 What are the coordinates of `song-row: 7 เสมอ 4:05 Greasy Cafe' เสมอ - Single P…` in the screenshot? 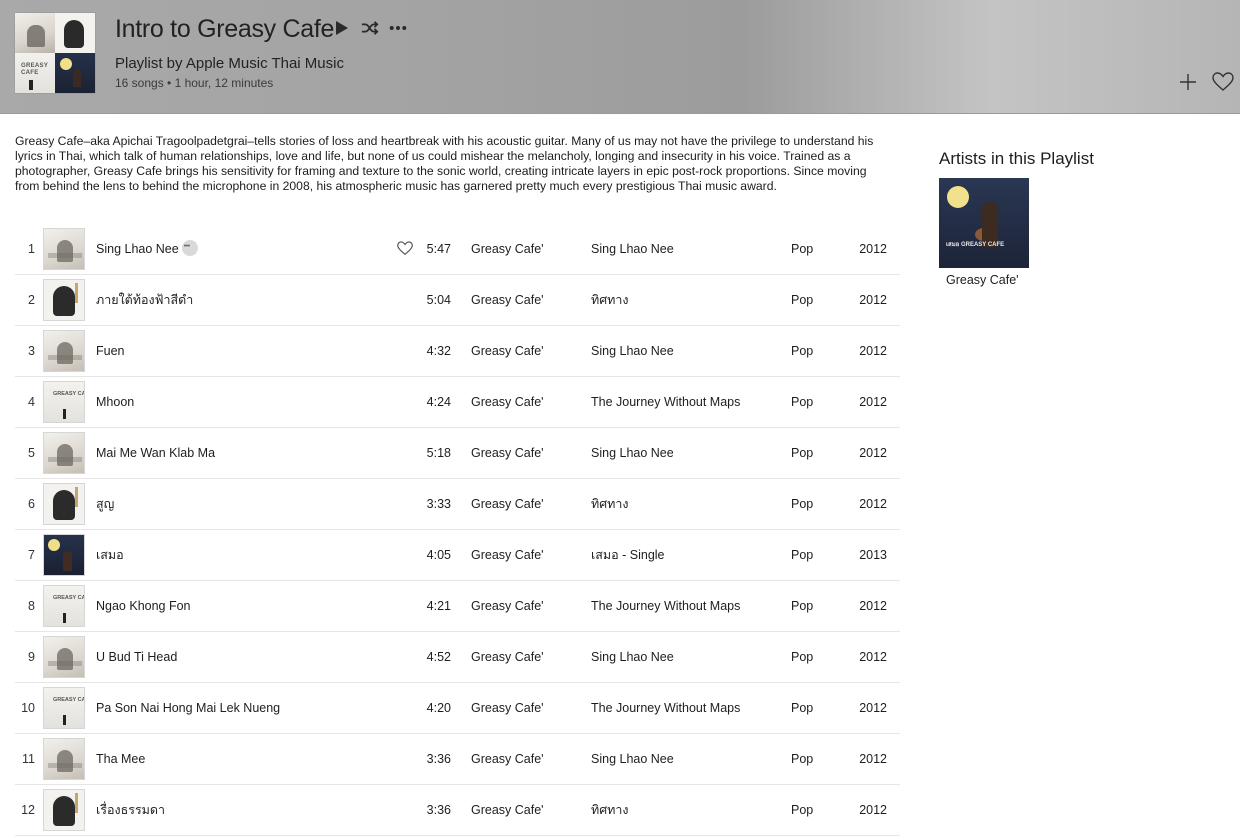 It's located at (457, 555).